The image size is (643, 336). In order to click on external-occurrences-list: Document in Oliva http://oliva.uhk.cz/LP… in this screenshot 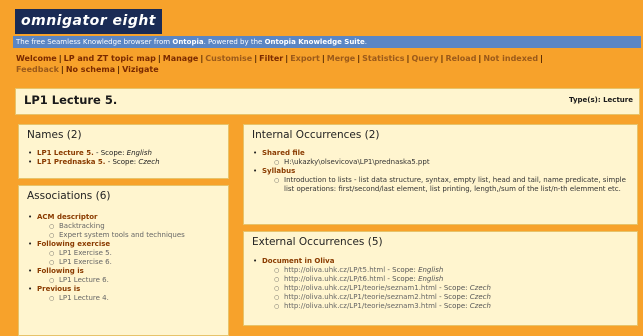, I will do `click(371, 284)`.